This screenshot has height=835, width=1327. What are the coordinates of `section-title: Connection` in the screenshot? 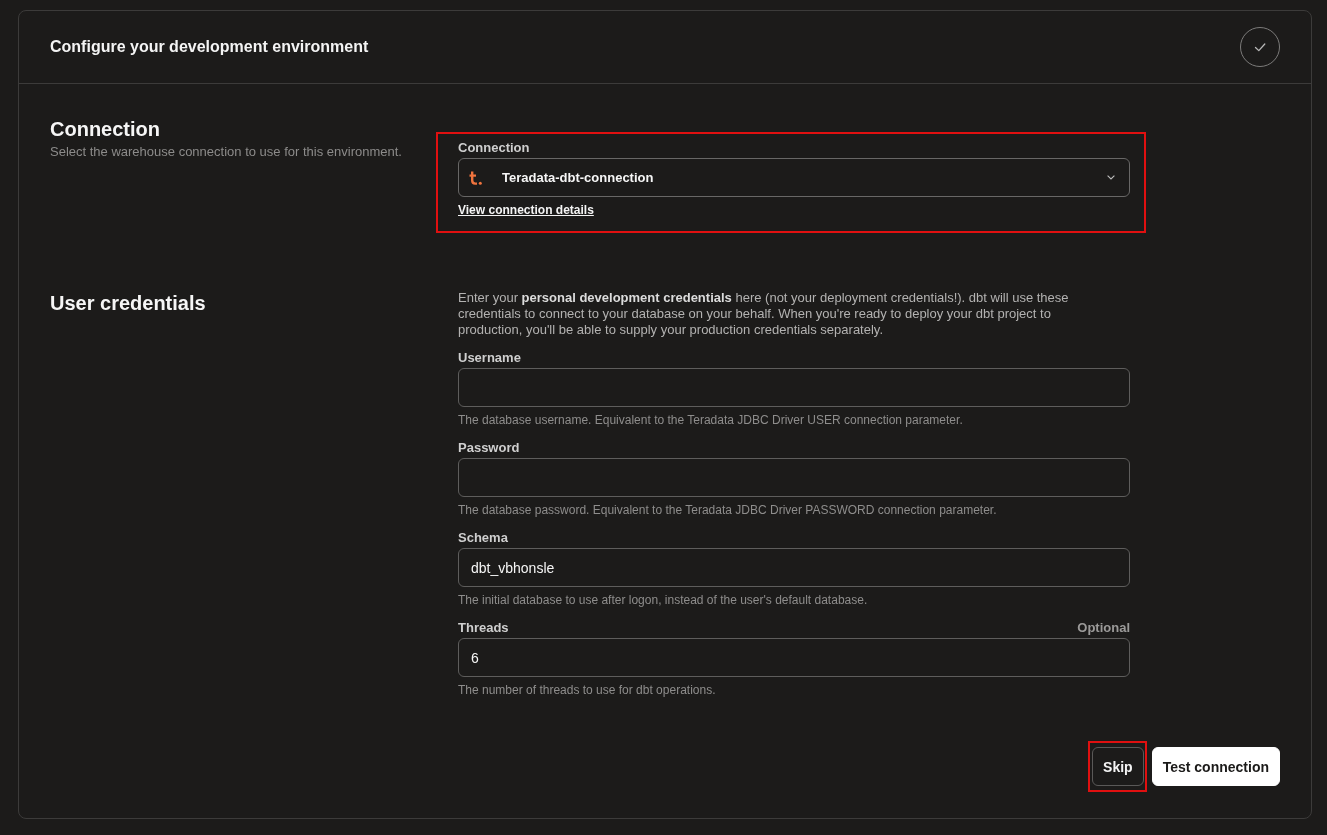 It's located at (105, 129).